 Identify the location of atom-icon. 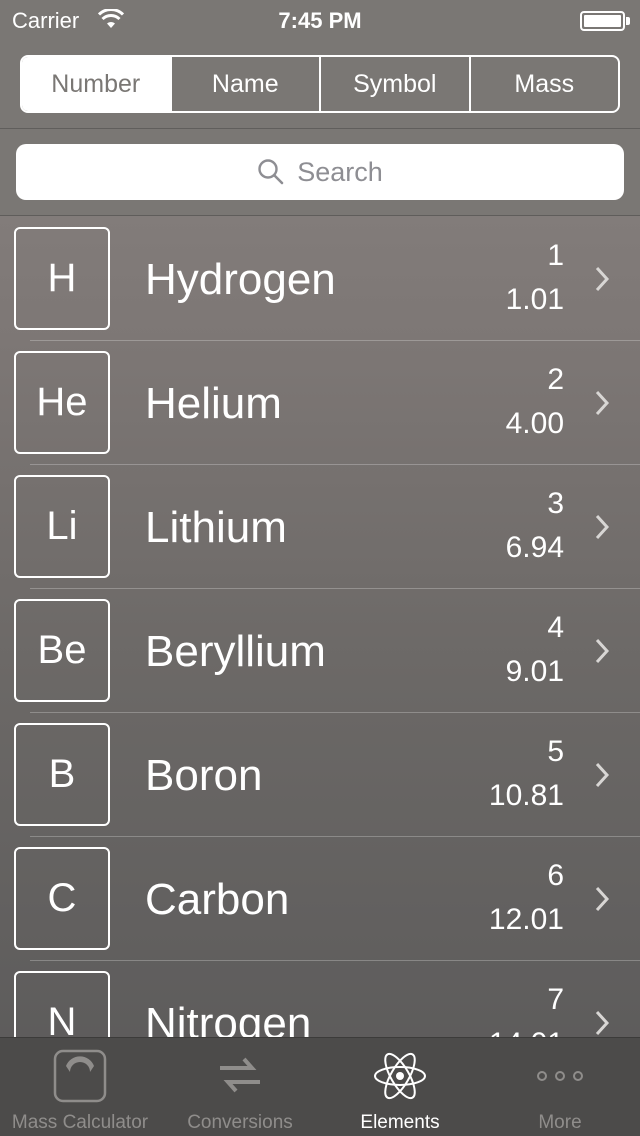
(400, 1076).